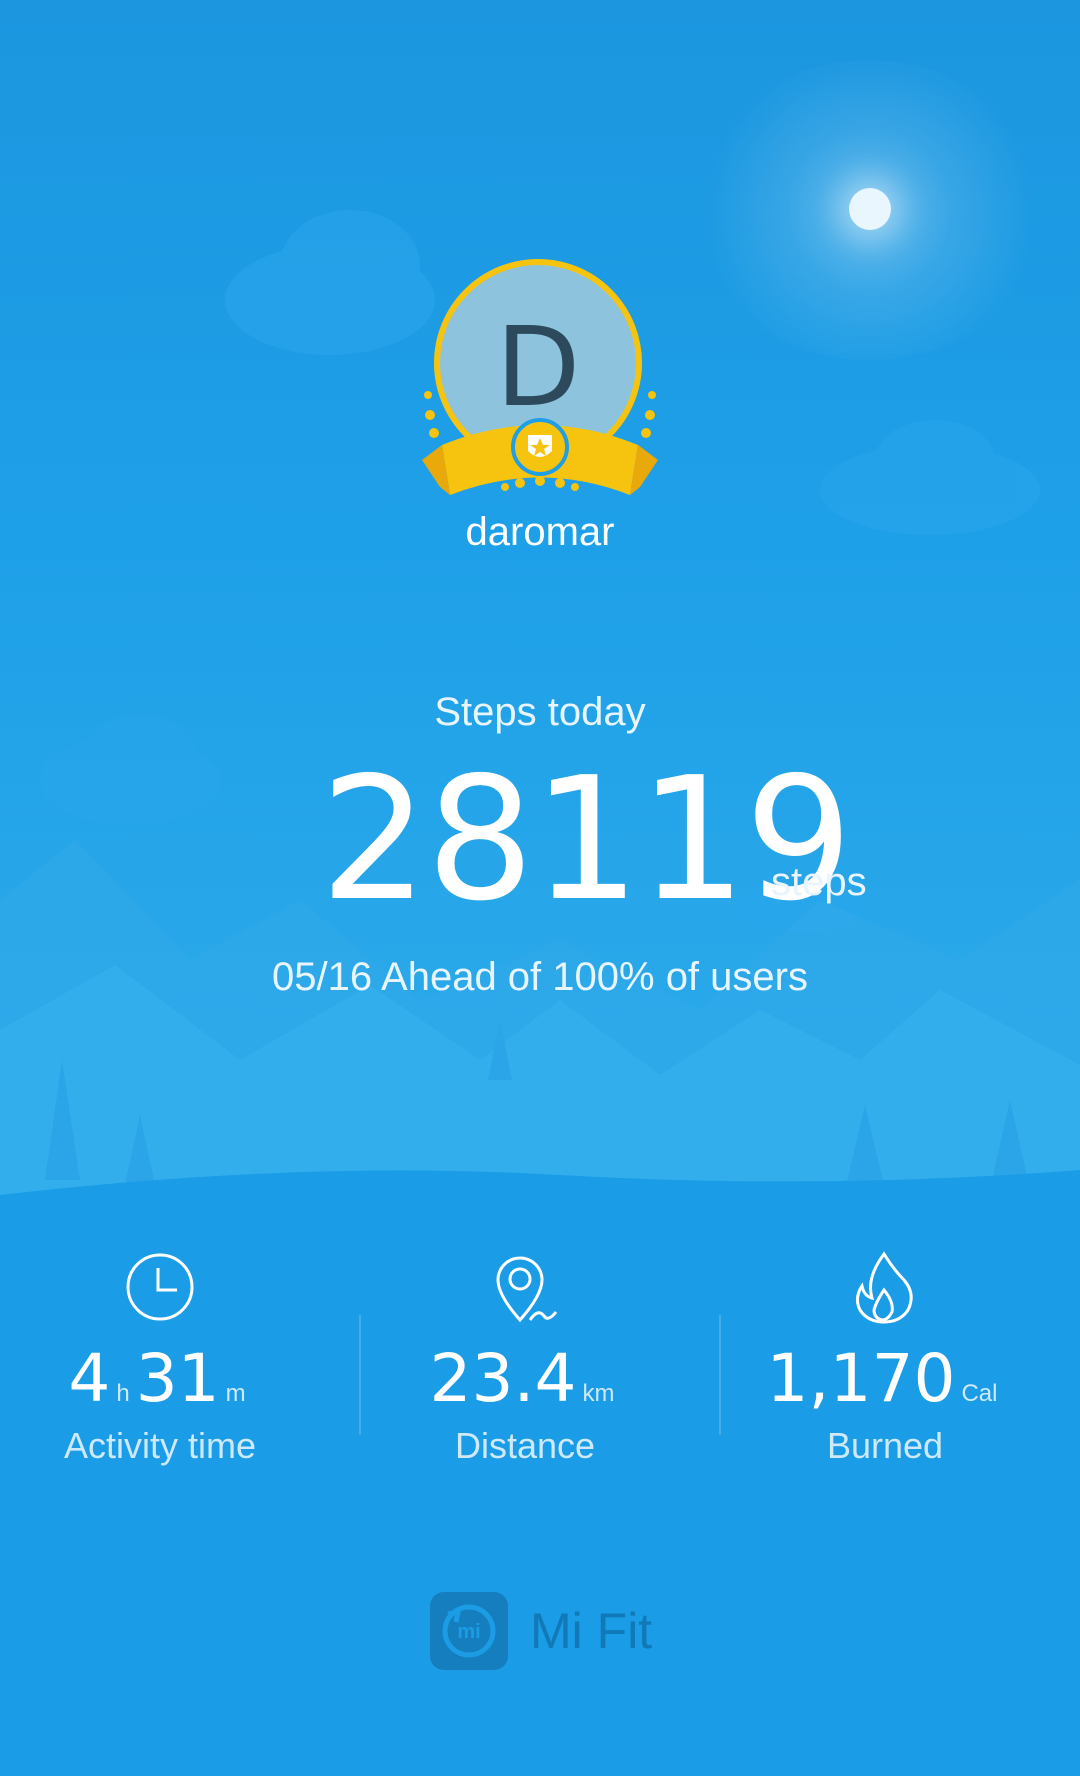  Describe the element at coordinates (235, 1393) in the screenshot. I see `activity-minutes-unit: m` at that location.